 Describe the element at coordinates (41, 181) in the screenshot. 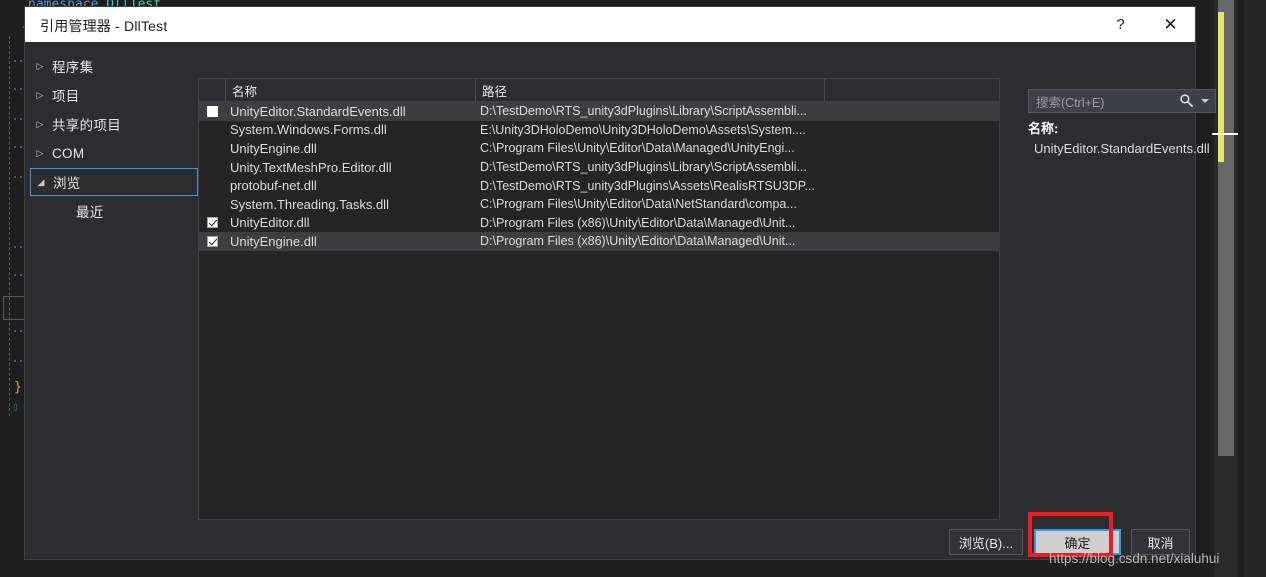

I see `chevron-down-icon: ◢` at that location.